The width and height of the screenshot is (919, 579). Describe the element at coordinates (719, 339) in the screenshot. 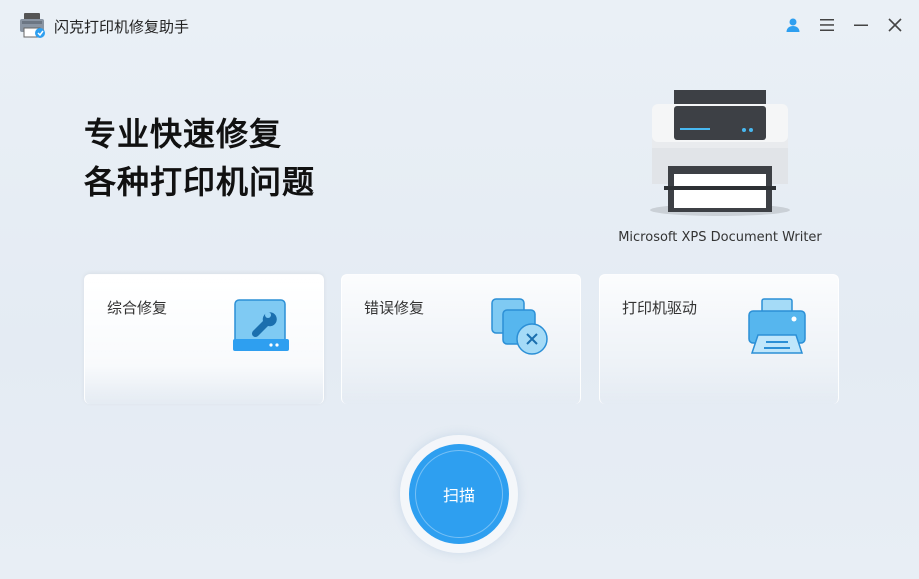

I see `card-printer-driver: 打印机驱动` at that location.